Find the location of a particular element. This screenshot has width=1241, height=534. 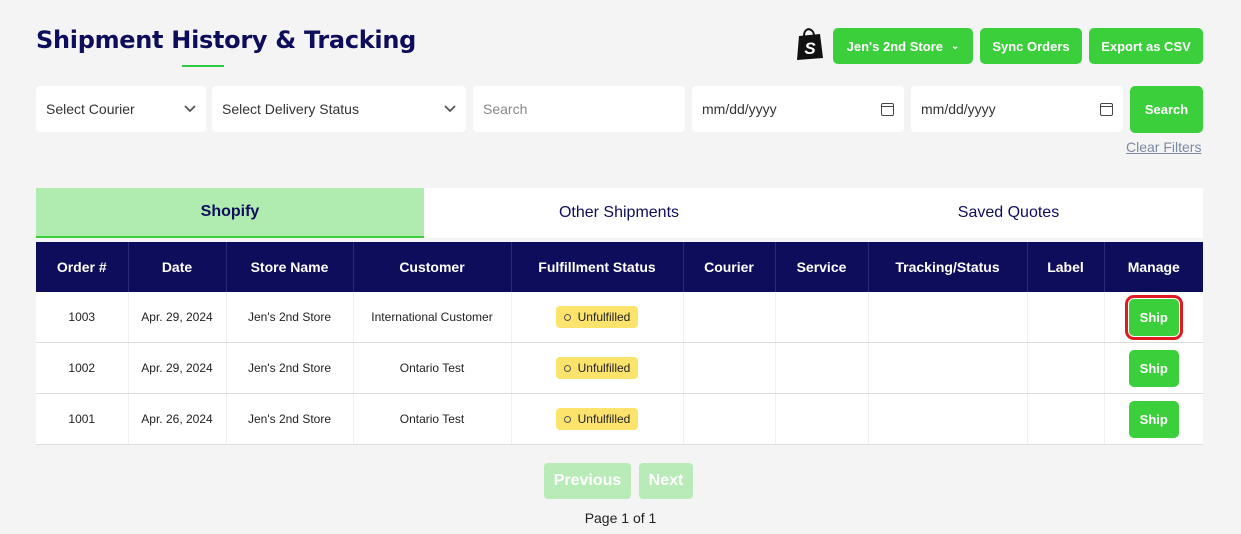

store-select-label: Jen's 2nd Store is located at coordinates (894, 46).